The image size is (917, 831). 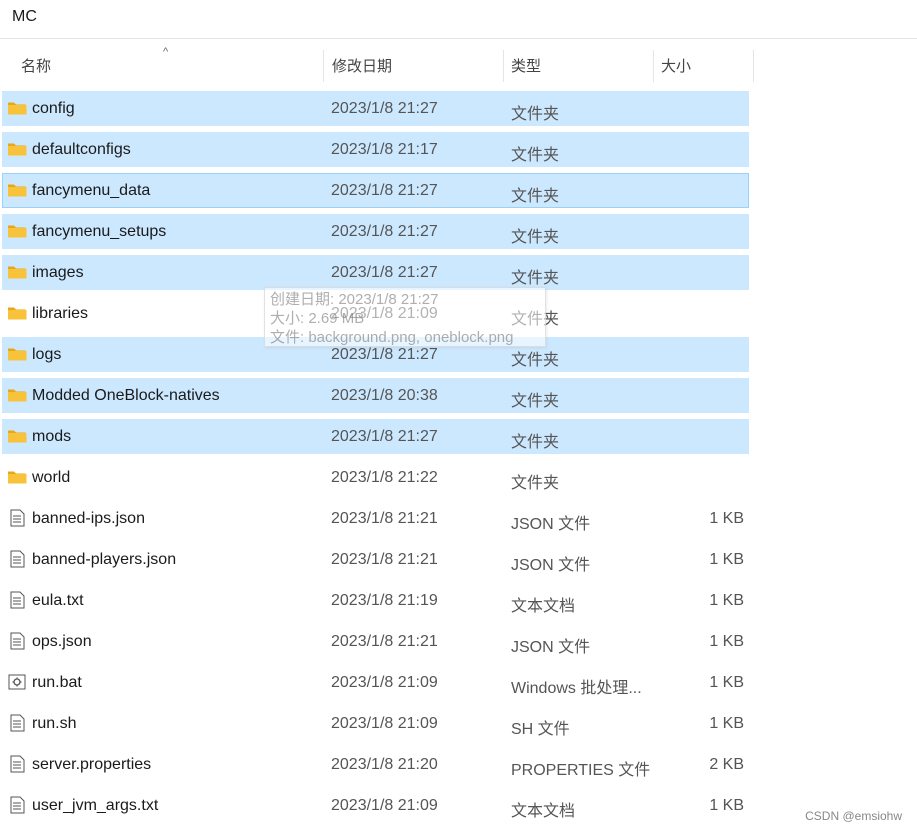 What do you see at coordinates (91, 190) in the screenshot?
I see `file-name: fancymenu_data` at bounding box center [91, 190].